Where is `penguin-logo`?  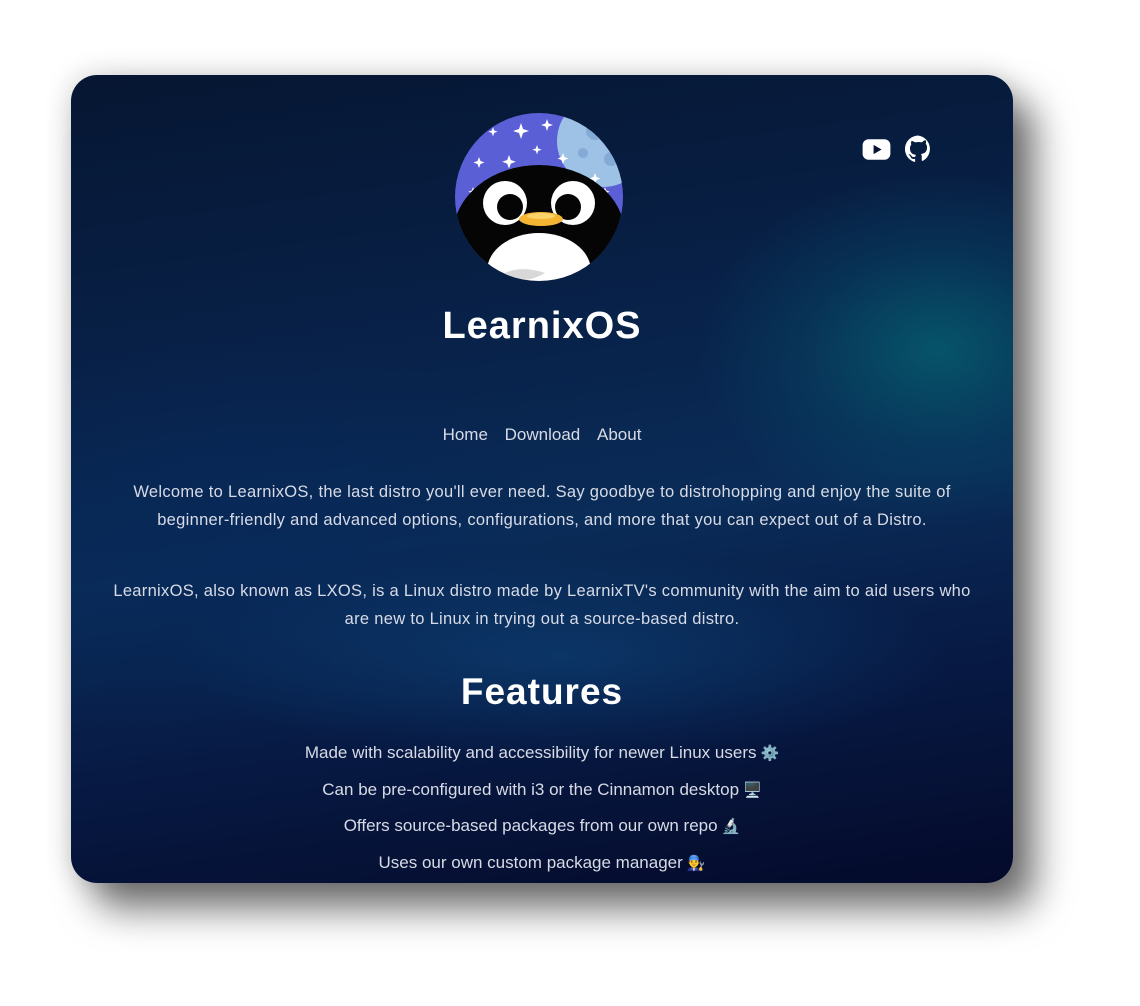
penguin-logo is located at coordinates (539, 197).